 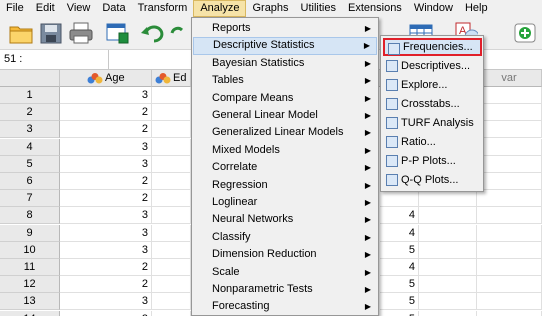 What do you see at coordinates (30, 130) in the screenshot?
I see `row-number: 3` at bounding box center [30, 130].